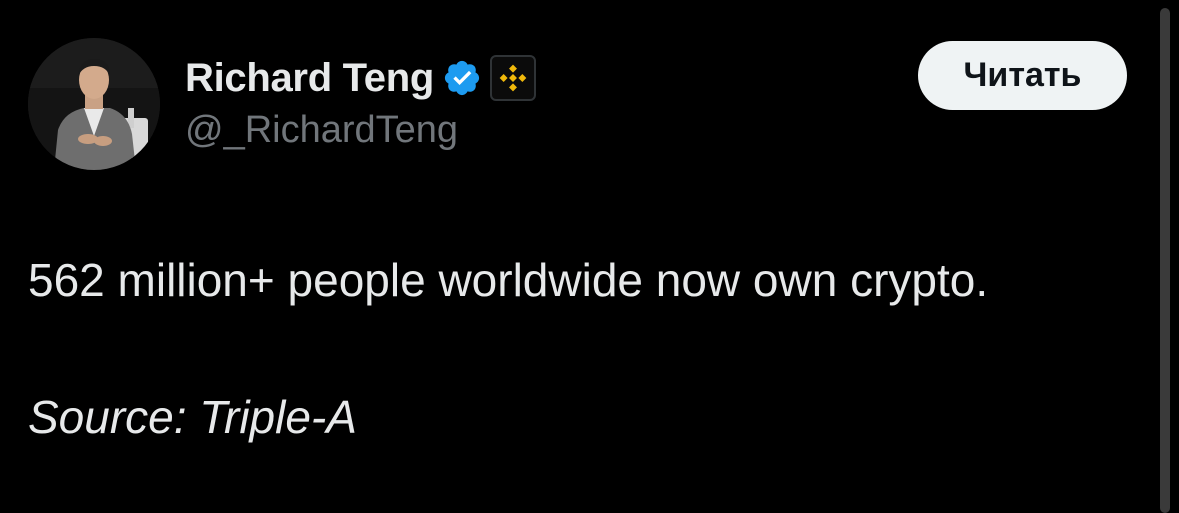 Image resolution: width=1179 pixels, height=513 pixels. What do you see at coordinates (192, 417) in the screenshot?
I see `tweet-source-line: Source: Triple-A` at bounding box center [192, 417].